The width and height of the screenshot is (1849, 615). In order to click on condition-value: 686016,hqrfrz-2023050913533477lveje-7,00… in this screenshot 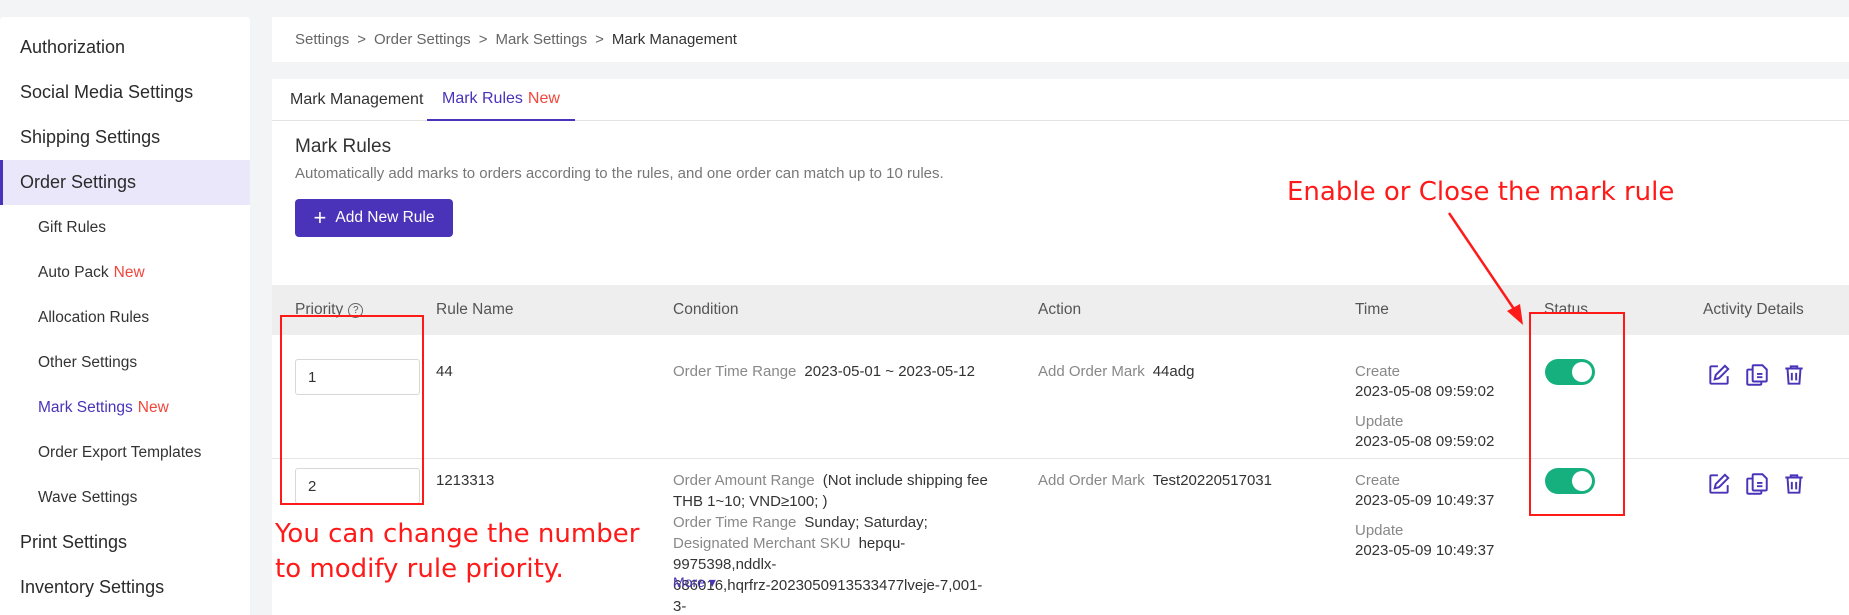, I will do `click(828, 596)`.